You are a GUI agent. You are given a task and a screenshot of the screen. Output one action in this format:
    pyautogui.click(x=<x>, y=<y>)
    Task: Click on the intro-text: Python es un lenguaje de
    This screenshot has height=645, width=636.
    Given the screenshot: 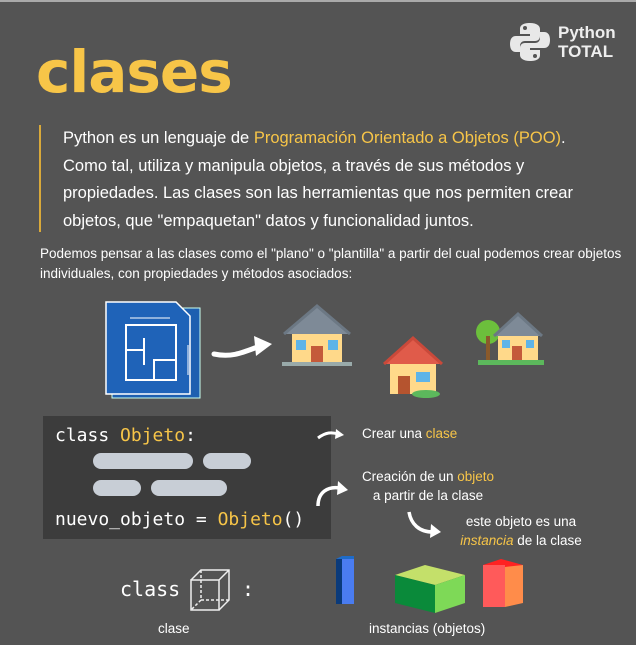 What is the action you would take?
    pyautogui.click(x=158, y=138)
    